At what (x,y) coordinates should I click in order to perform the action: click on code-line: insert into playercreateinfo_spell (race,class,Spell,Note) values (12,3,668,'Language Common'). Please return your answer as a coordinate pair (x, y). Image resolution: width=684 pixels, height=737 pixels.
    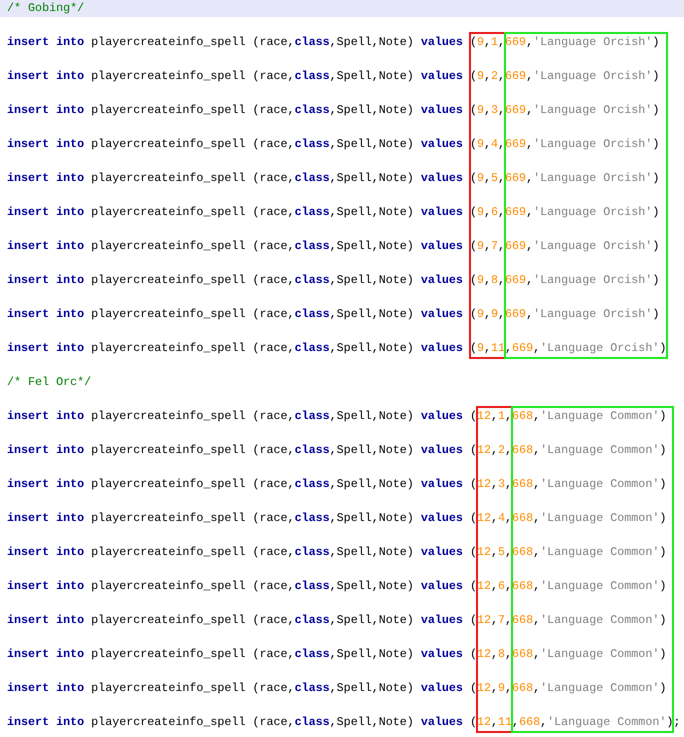
    Looking at the image, I should click on (337, 484).